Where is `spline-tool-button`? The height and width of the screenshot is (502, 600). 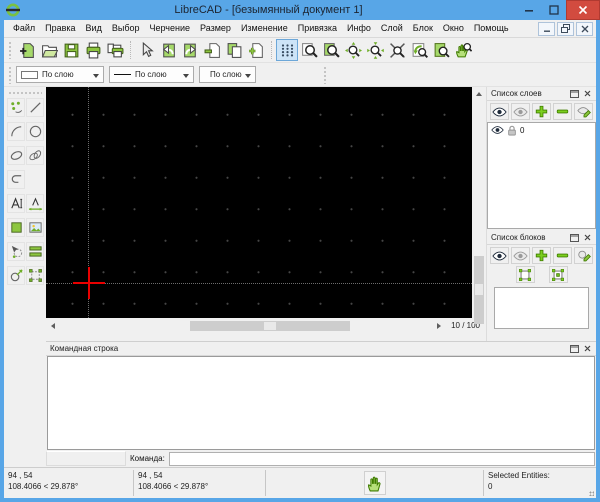
spline-tool-button is located at coordinates (35, 155).